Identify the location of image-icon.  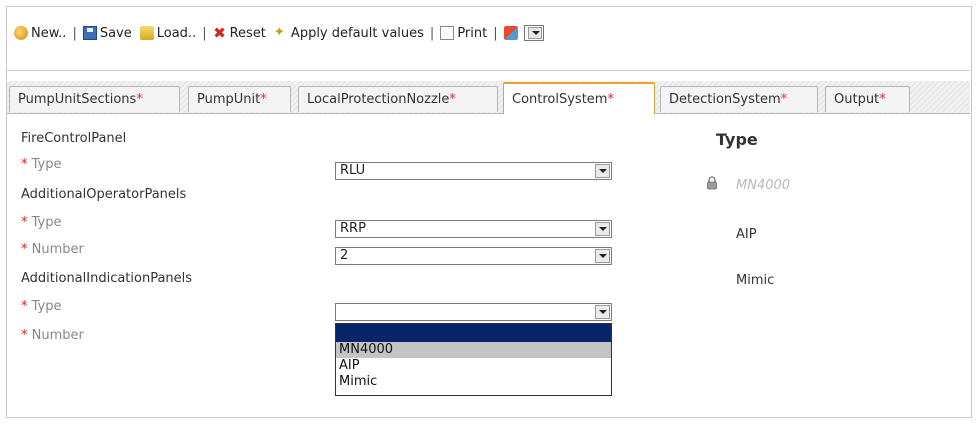
(510, 33).